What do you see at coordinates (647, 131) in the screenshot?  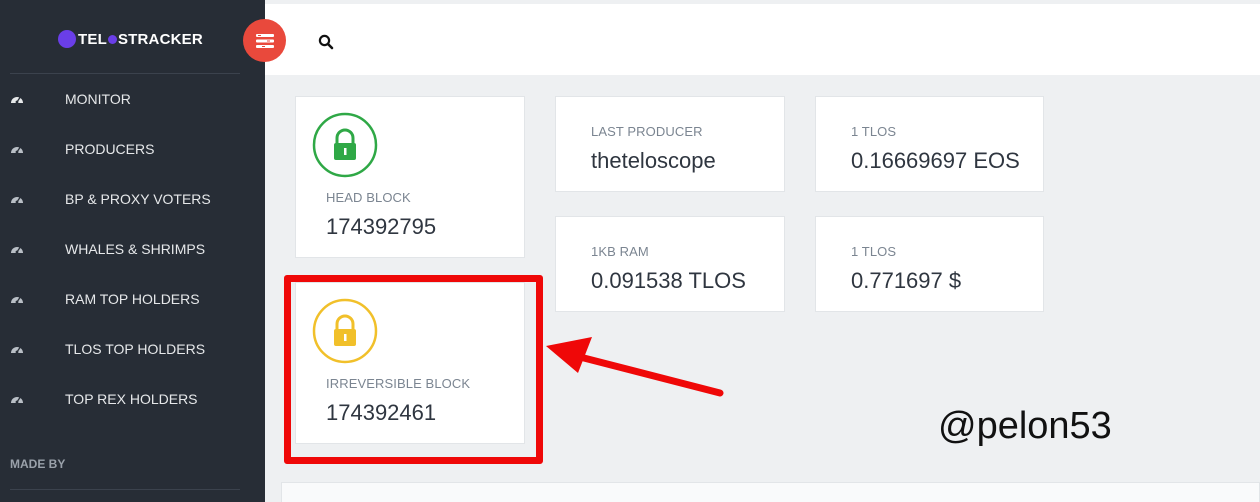 I see `card-label: LAST PRODUCER` at bounding box center [647, 131].